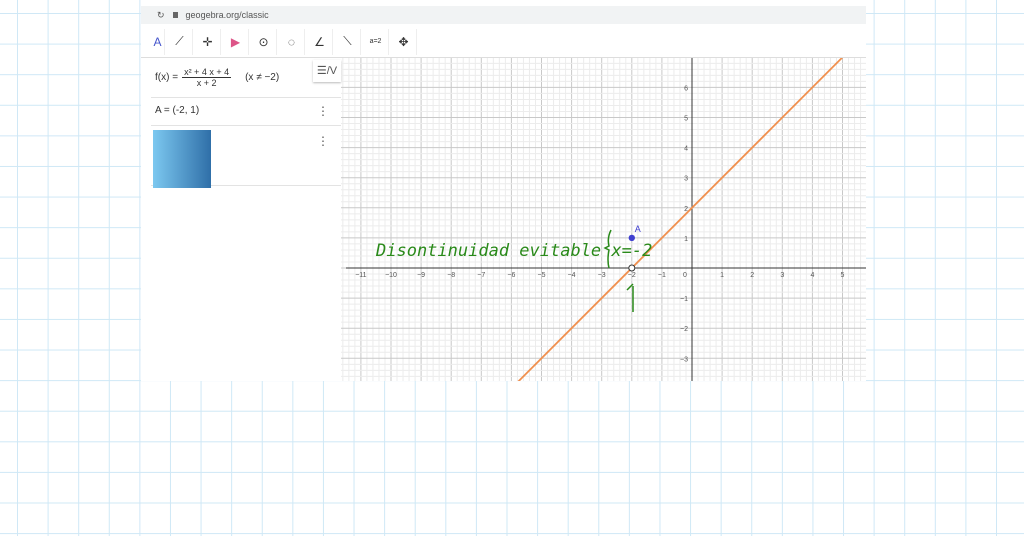 This screenshot has height=536, width=1024. Describe the element at coordinates (782, 275) in the screenshot. I see `x-tick-label: 3` at that location.